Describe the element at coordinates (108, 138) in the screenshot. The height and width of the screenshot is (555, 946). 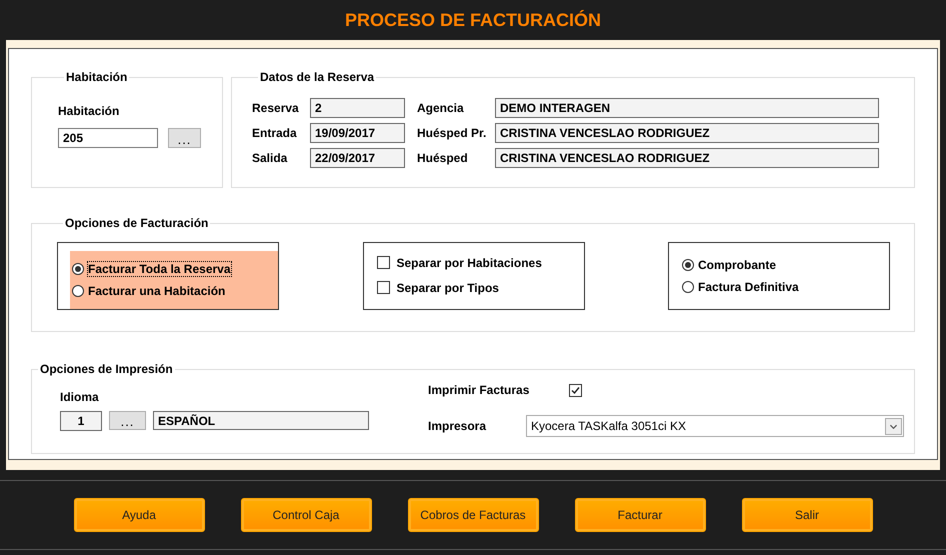
I see `input-field: 205` at that location.